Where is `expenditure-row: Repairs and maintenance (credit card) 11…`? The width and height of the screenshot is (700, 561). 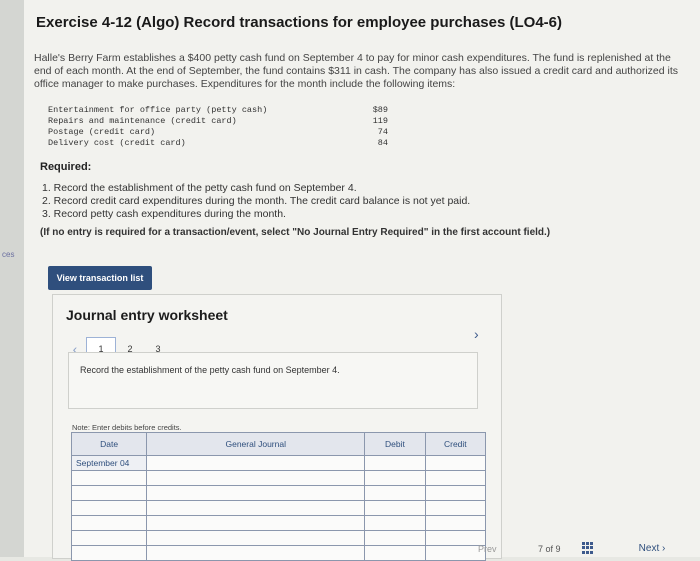
expenditure-row: Repairs and maintenance (credit card) 11… is located at coordinates (218, 121).